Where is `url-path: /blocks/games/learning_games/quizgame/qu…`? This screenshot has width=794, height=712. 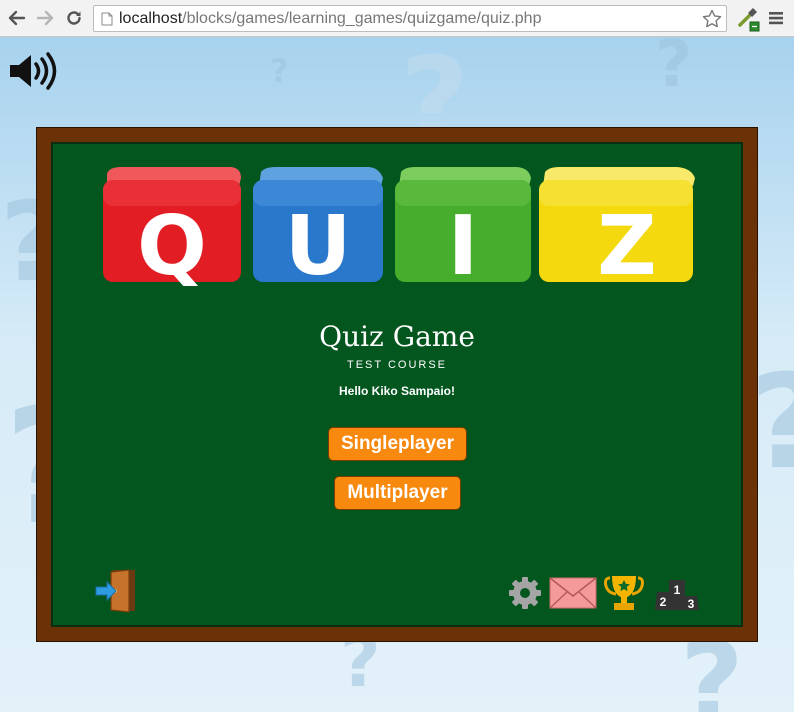 url-path: /blocks/games/learning_games/quizgame/qu… is located at coordinates (362, 18).